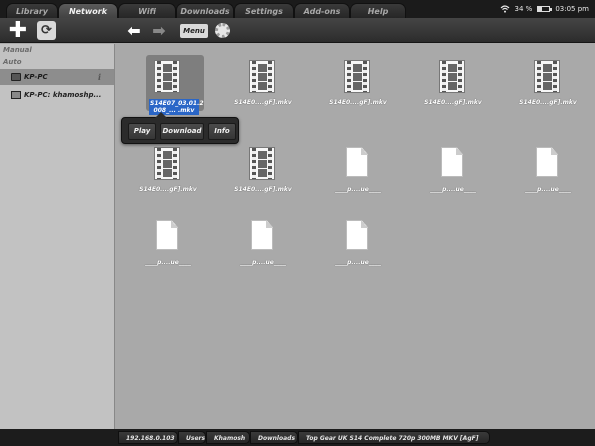  I want to click on arrow-left-icon: ⬅, so click(134, 30).